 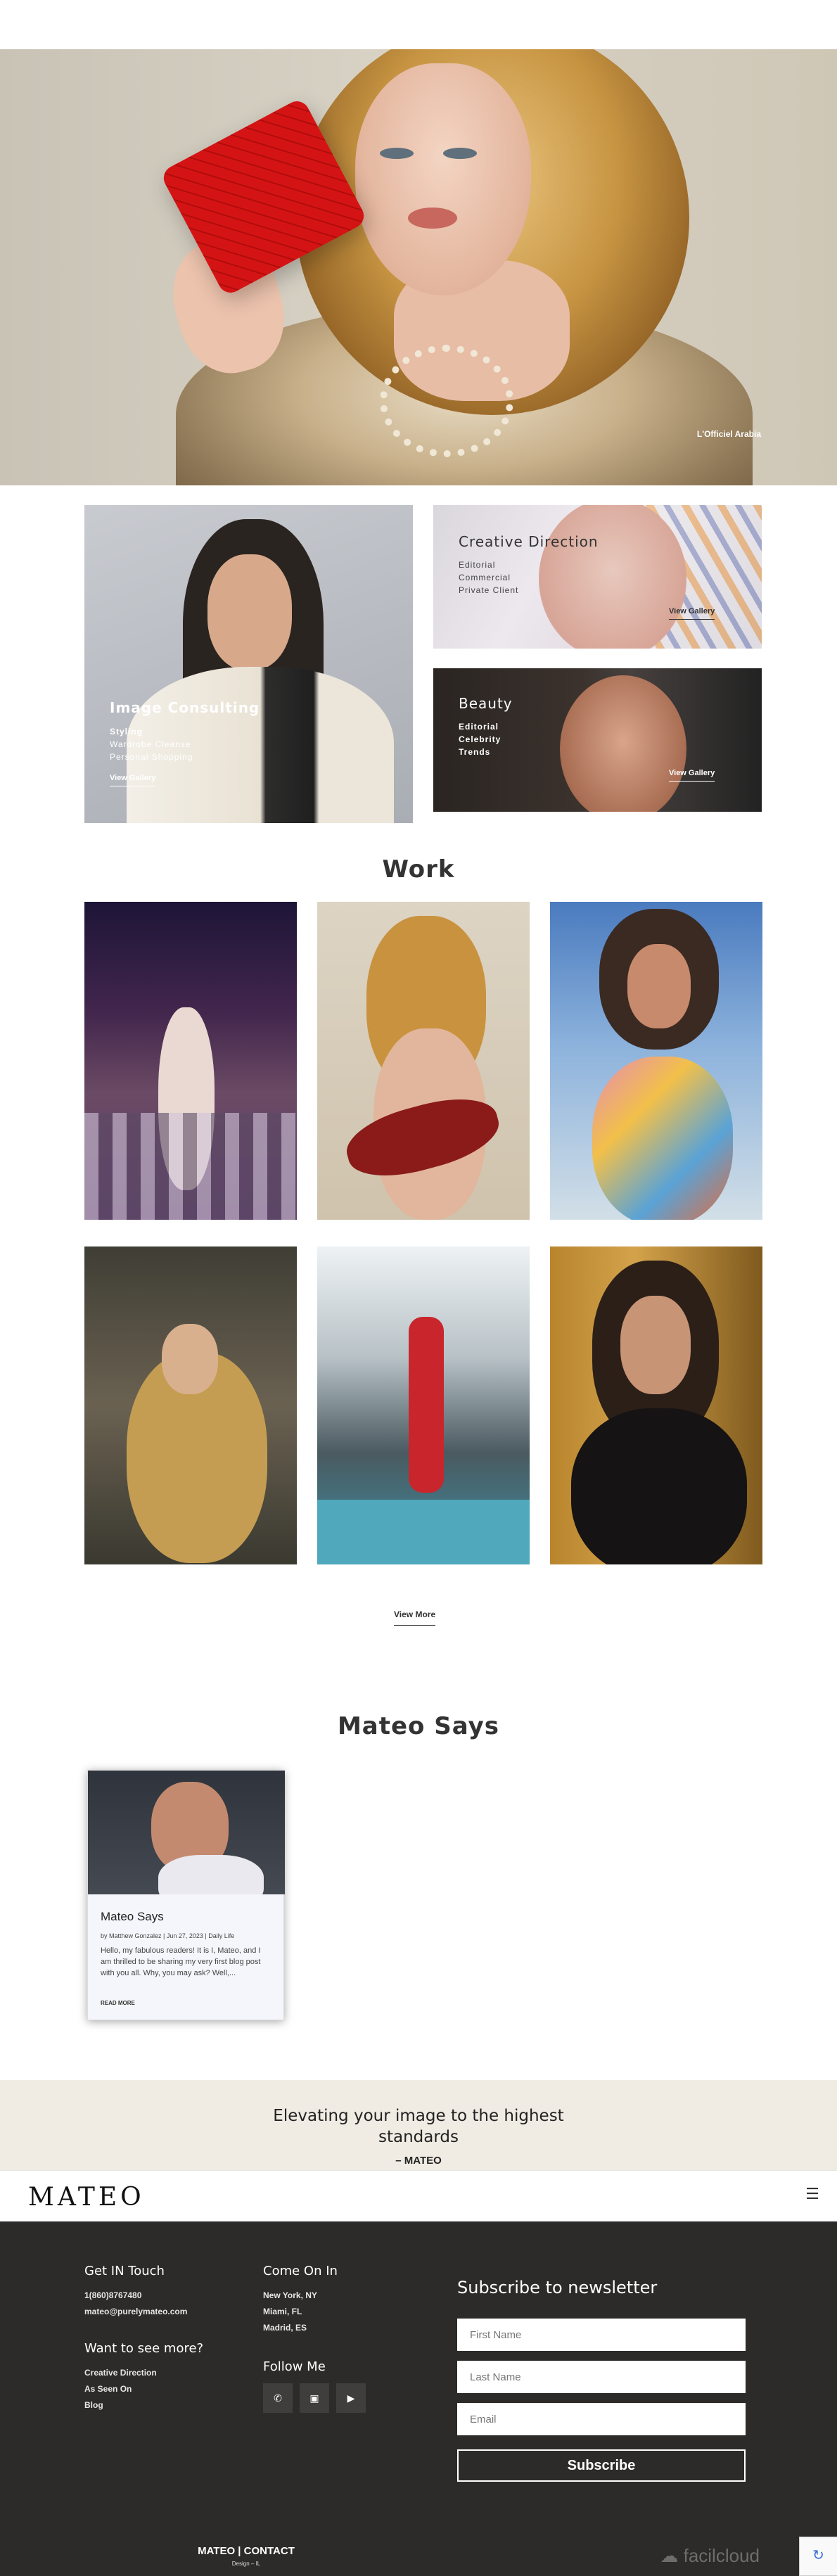 What do you see at coordinates (557, 2287) in the screenshot?
I see `newsletter-title: Subscribe to newsletter` at bounding box center [557, 2287].